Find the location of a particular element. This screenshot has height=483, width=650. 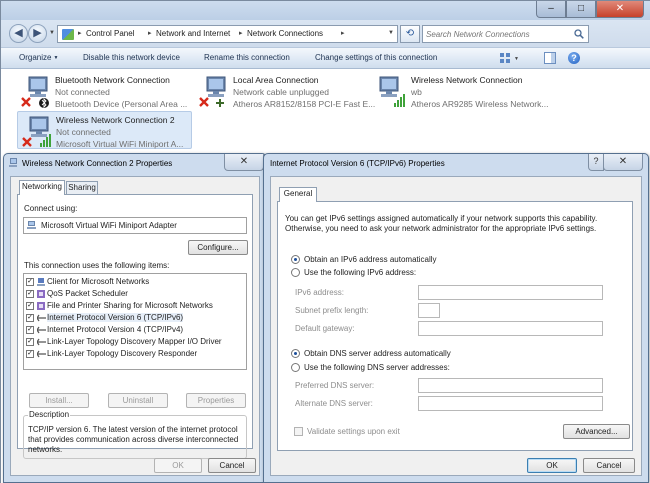

list-item: ✓ QoS Packet Scheduler is located at coordinates (135, 294).